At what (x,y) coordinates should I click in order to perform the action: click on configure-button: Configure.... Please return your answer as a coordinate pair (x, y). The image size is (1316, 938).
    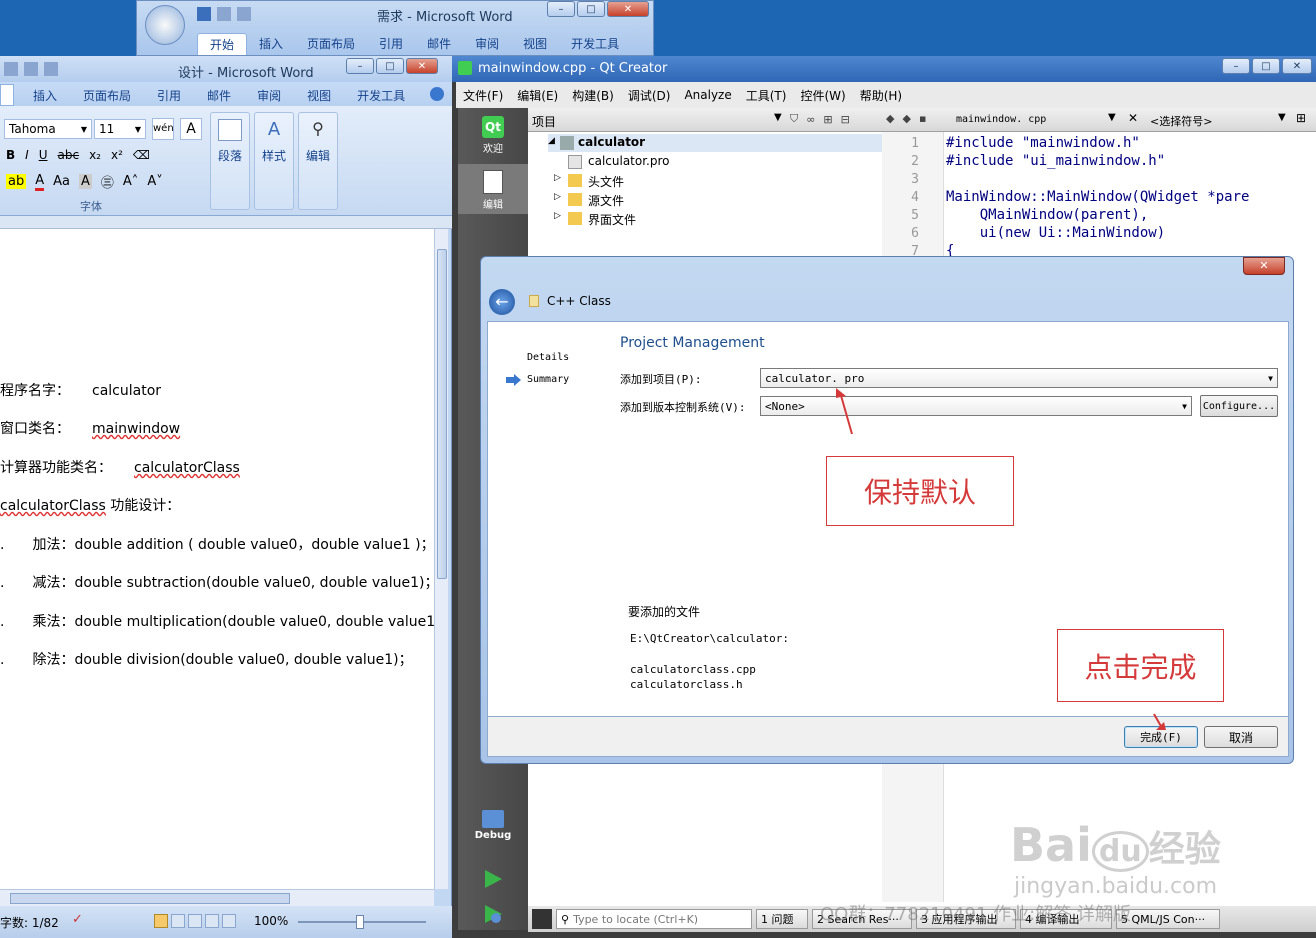
    Looking at the image, I should click on (1239, 406).